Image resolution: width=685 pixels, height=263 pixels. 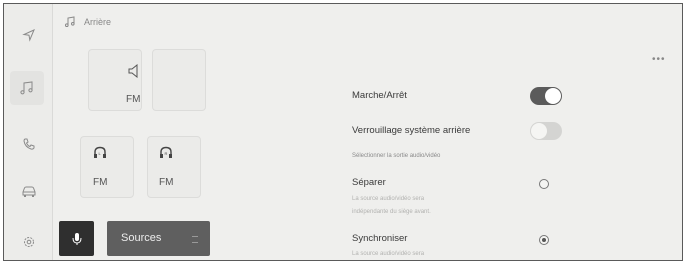 What do you see at coordinates (544, 184) in the screenshot?
I see `separate-radio` at bounding box center [544, 184].